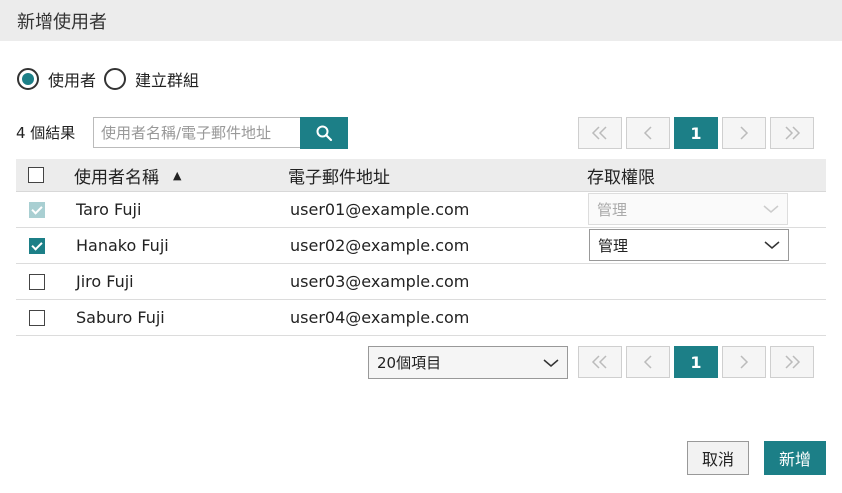 The image size is (842, 493). I want to click on radio-create-group-label: 建立群組, so click(167, 79).